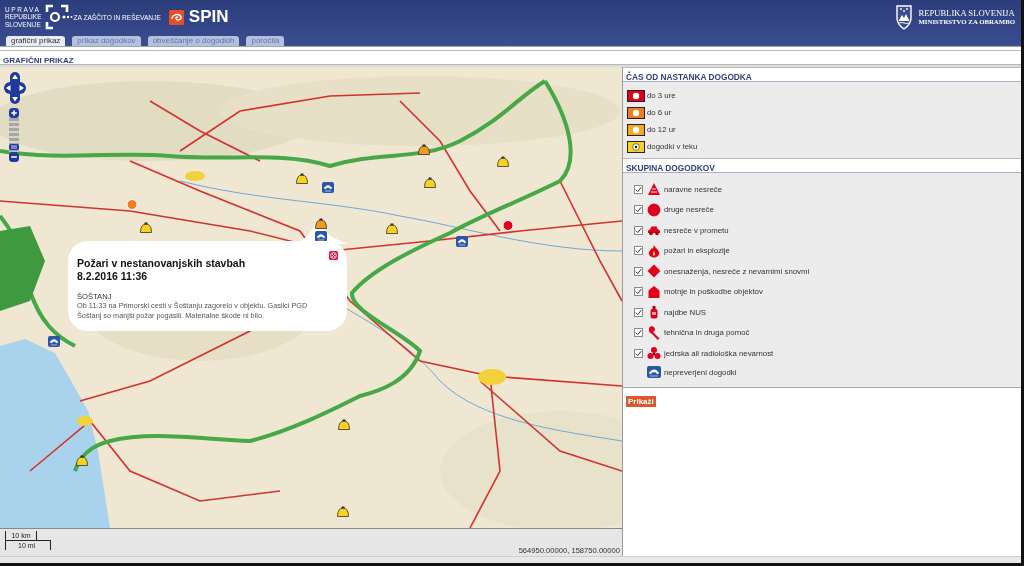 The image size is (1024, 566). Describe the element at coordinates (689, 77) in the screenshot. I see `legend-heading: ČAS OD NASTANKA DOGODKA` at that location.